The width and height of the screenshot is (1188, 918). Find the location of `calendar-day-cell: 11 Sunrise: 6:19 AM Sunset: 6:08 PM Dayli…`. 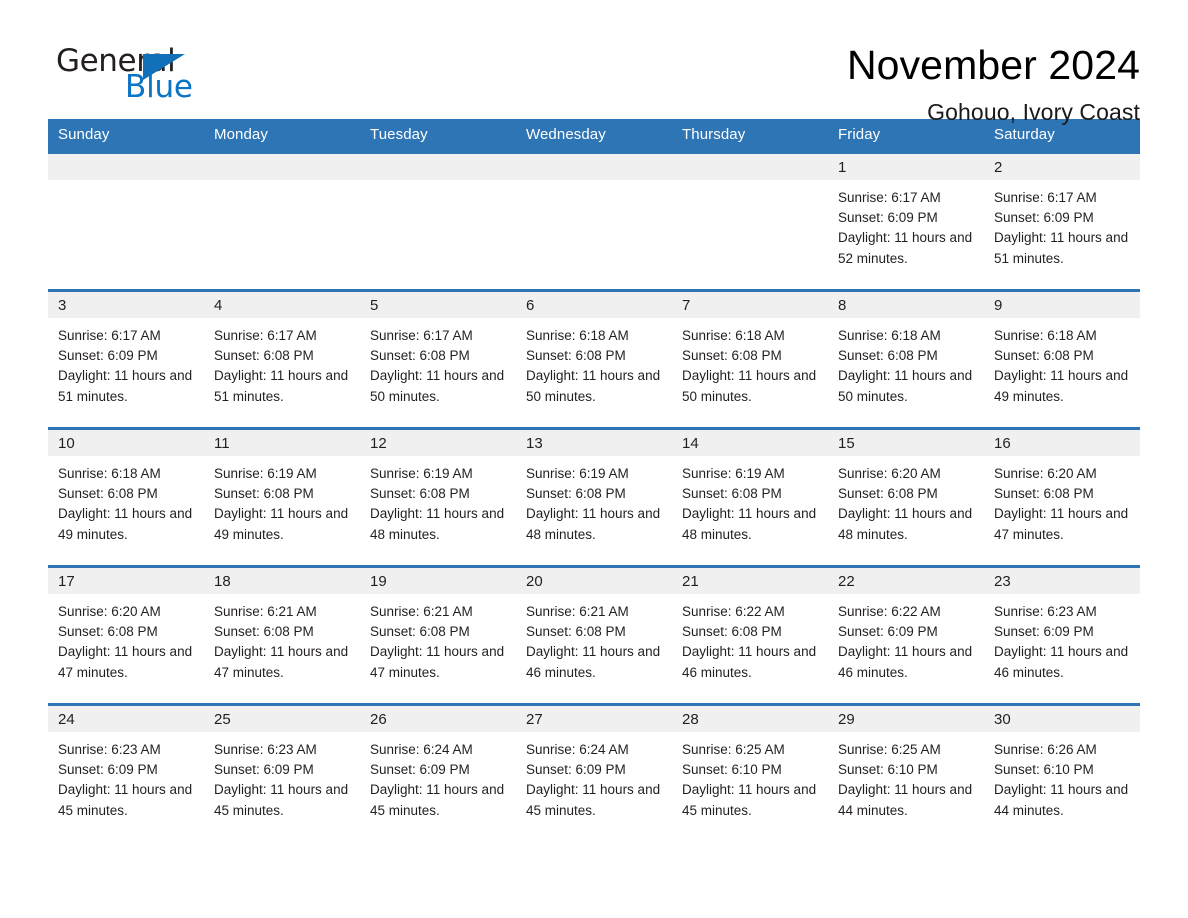

calendar-day-cell: 11 Sunrise: 6:19 AM Sunset: 6:08 PM Dayli… is located at coordinates (282, 497).